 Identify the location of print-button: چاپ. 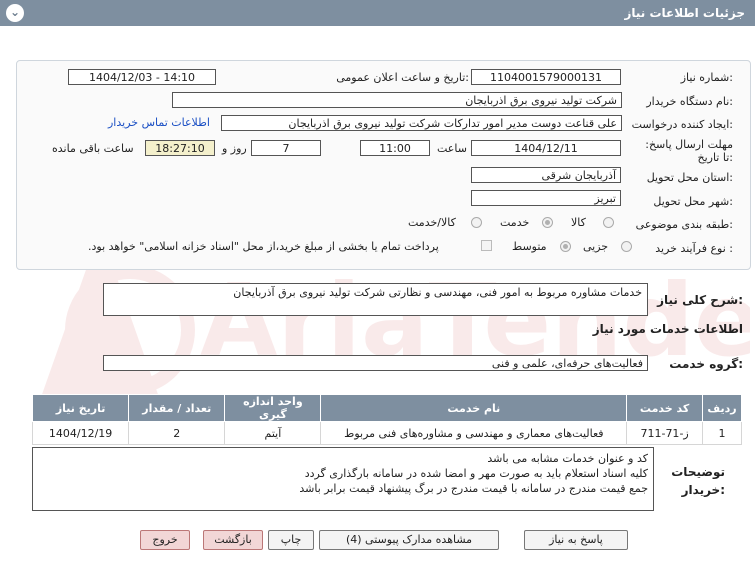
(291, 540).